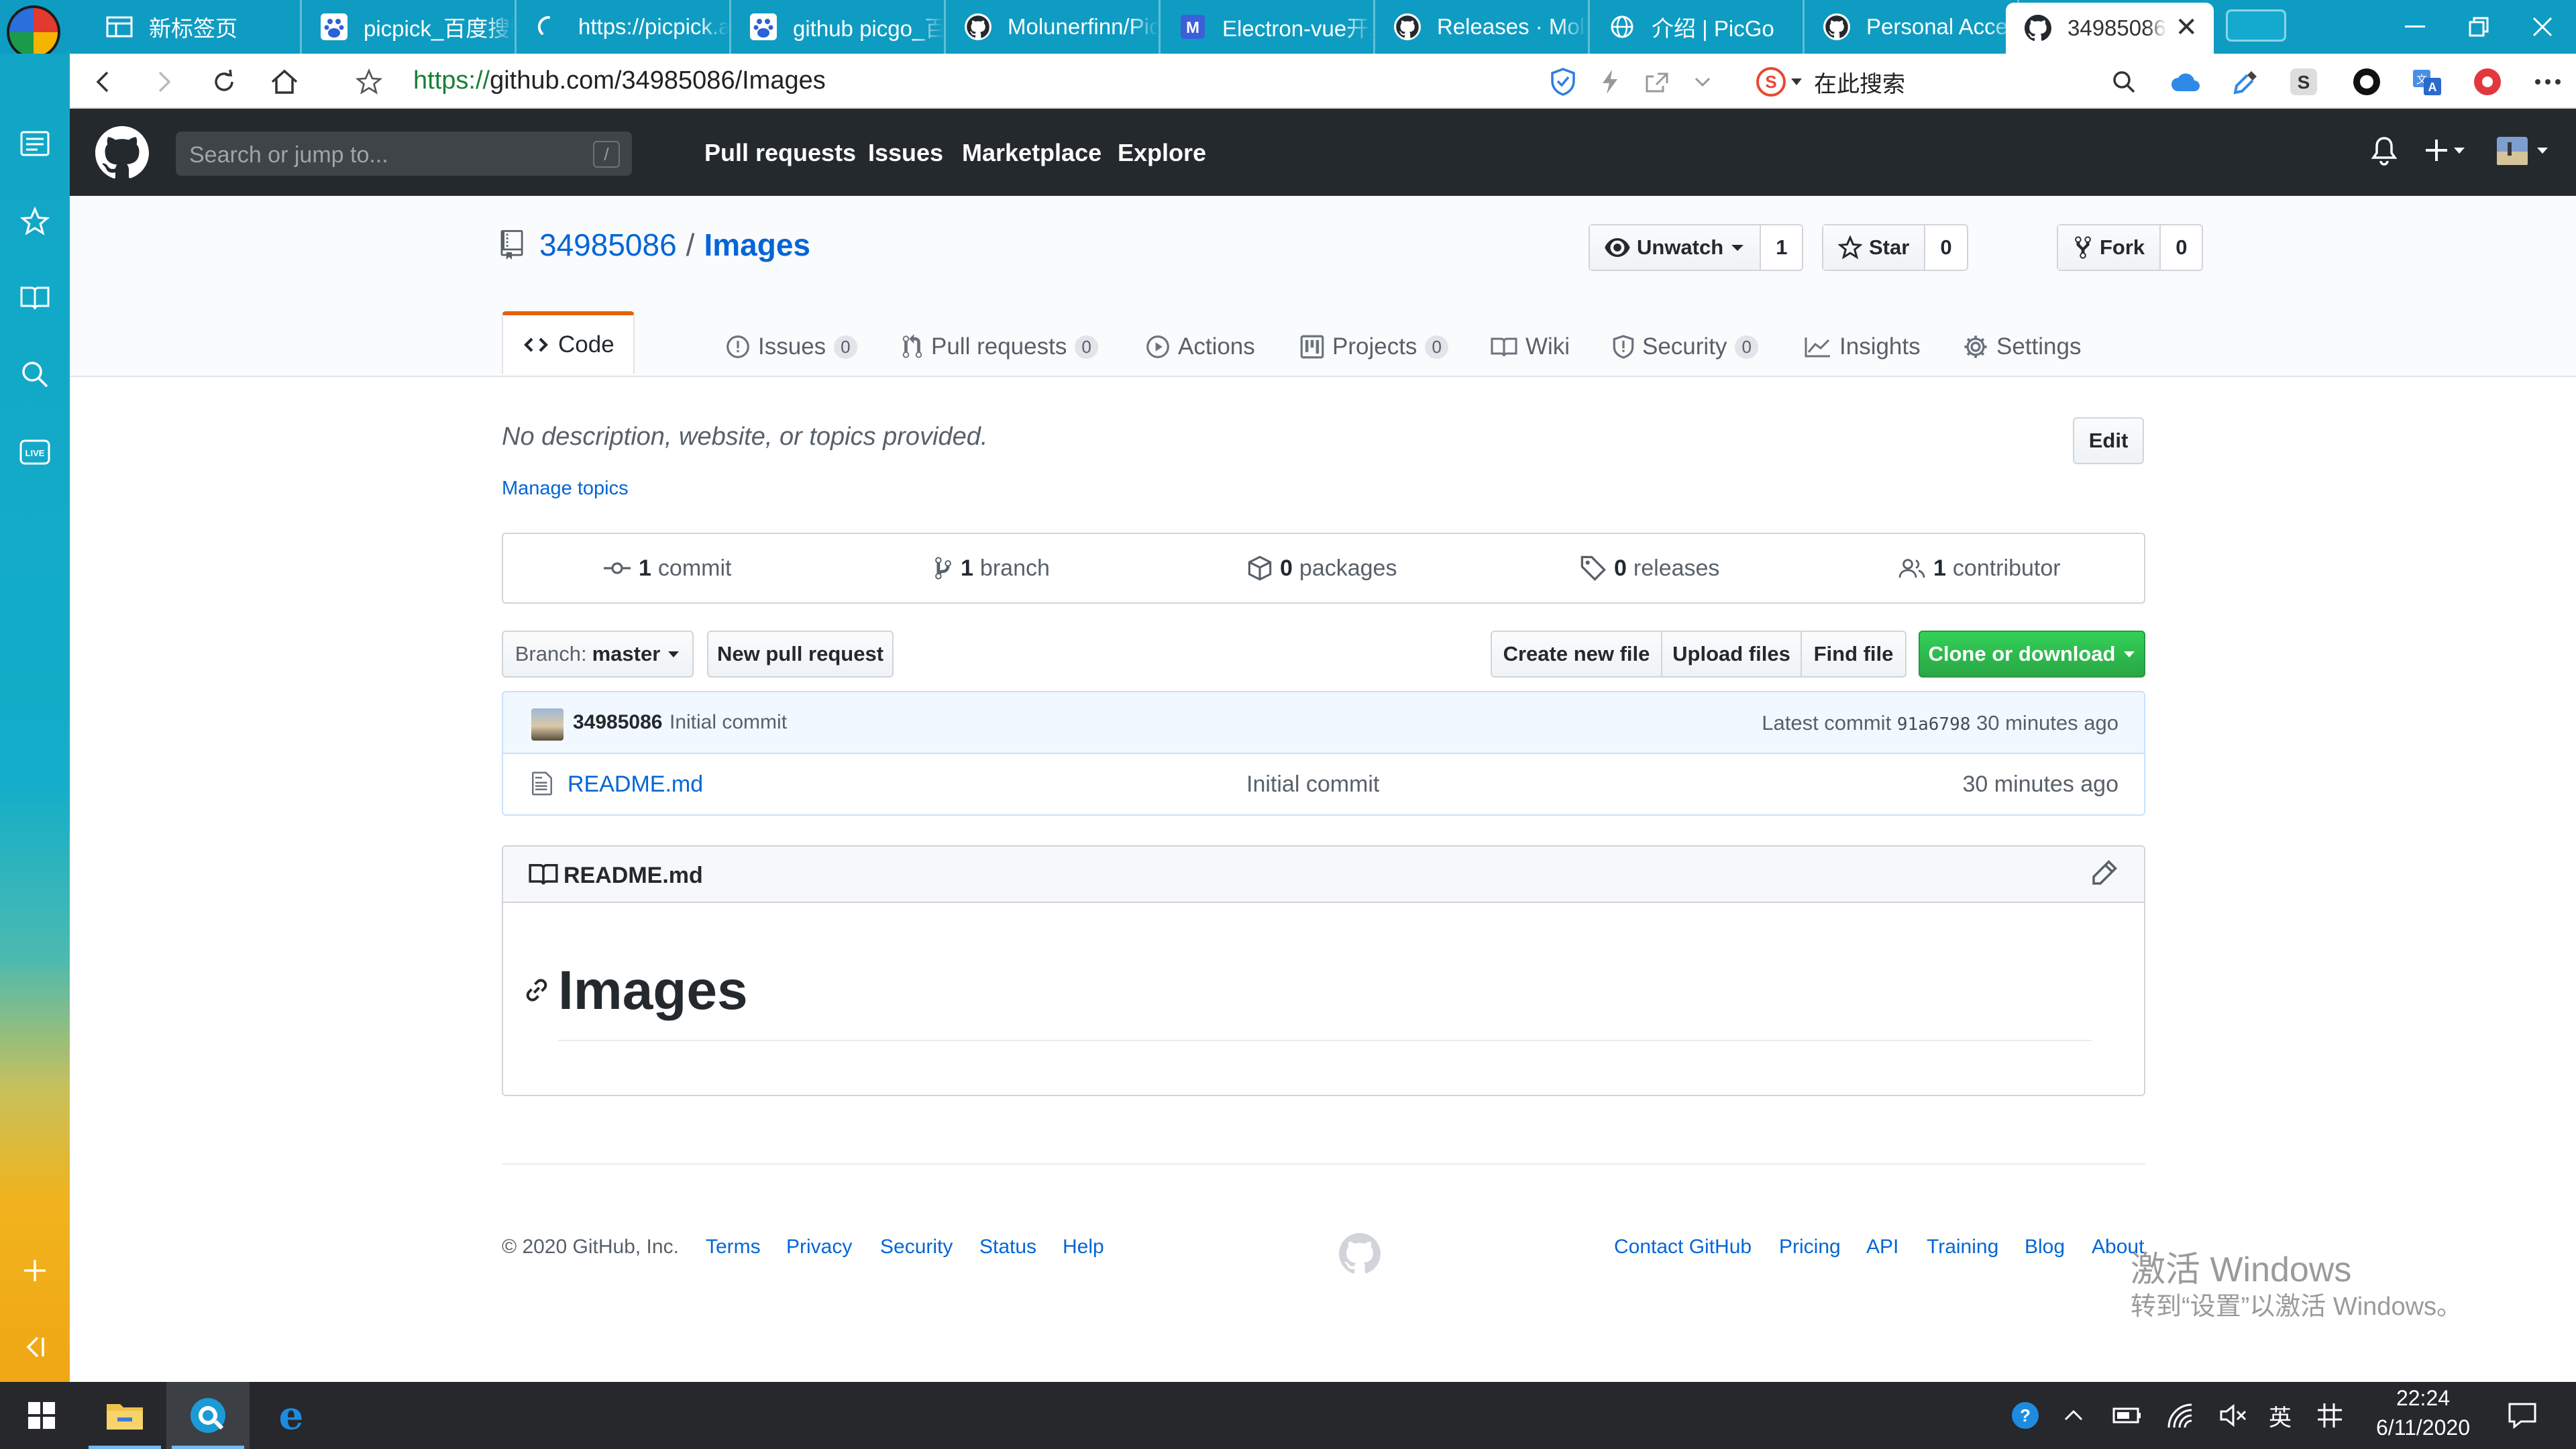 Image resolution: width=2576 pixels, height=1449 pixels. I want to click on file-explorer-icon, so click(124, 1415).